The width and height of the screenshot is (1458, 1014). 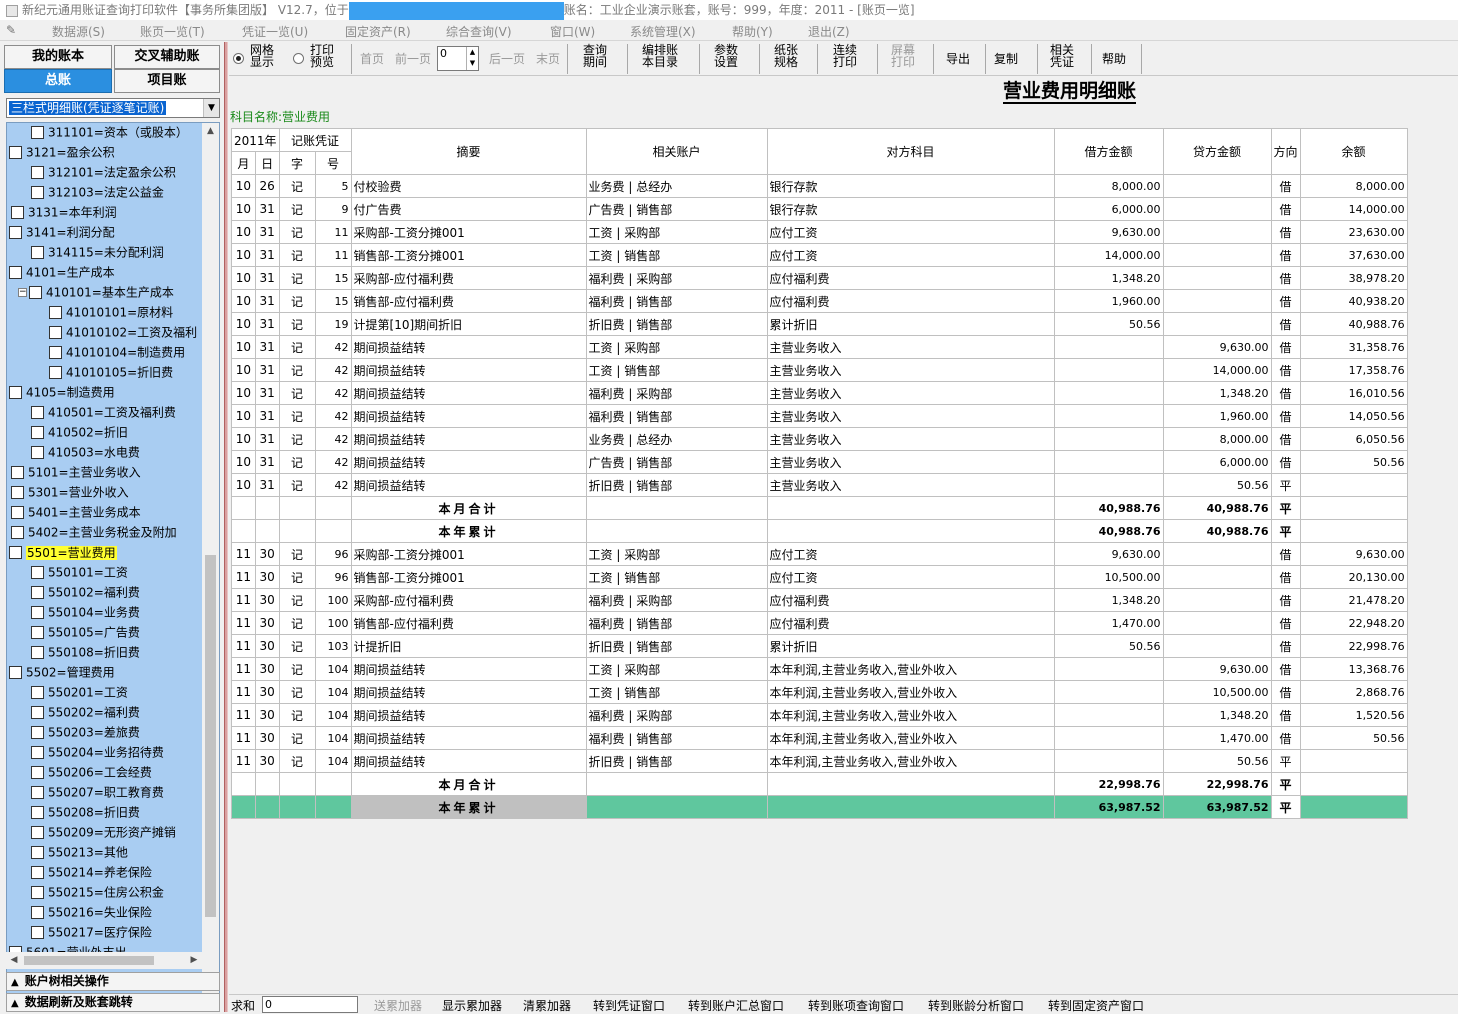 What do you see at coordinates (210, 131) in the screenshot?
I see `scroll-up-icon: ▲` at bounding box center [210, 131].